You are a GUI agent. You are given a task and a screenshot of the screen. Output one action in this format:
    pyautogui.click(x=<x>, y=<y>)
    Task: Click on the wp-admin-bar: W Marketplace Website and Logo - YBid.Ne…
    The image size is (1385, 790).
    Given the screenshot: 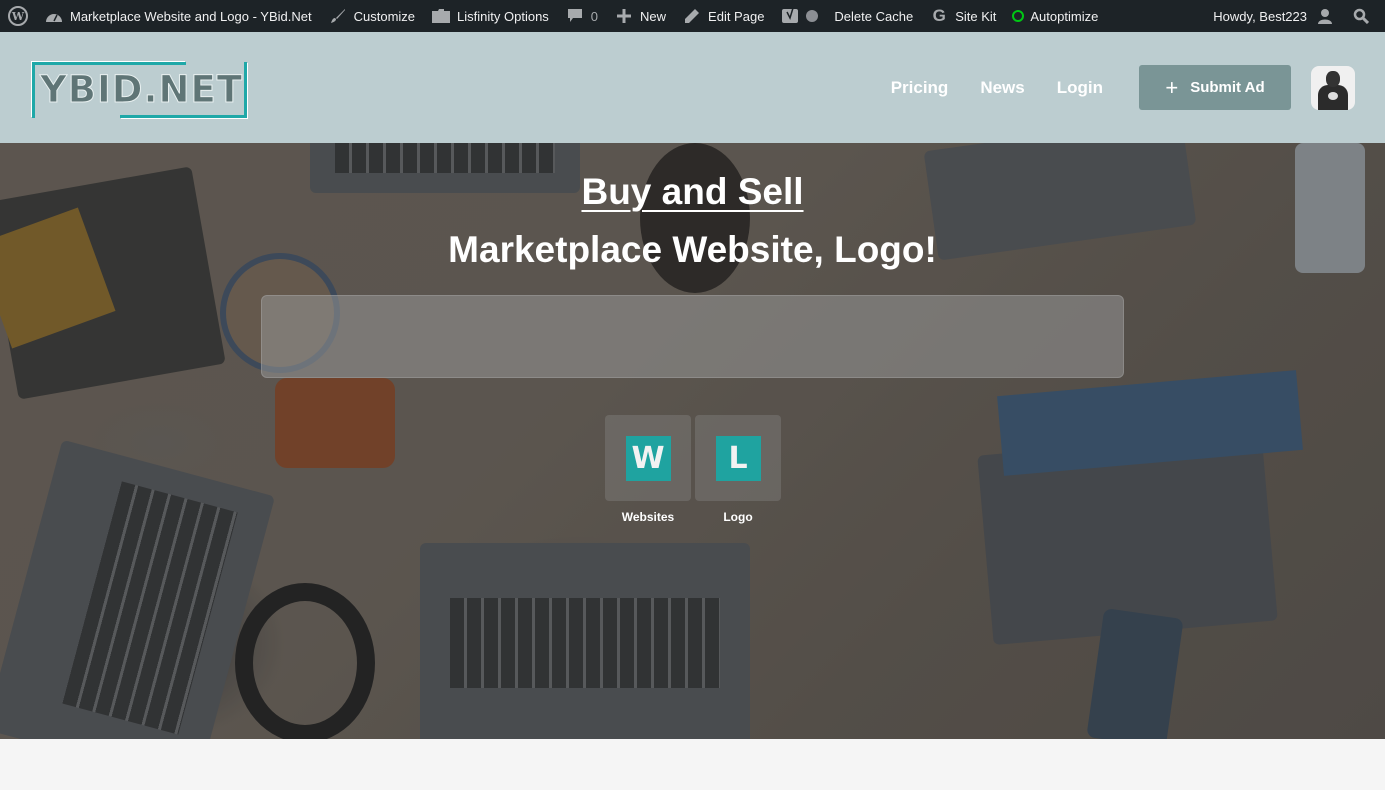 What is the action you would take?
    pyautogui.click(x=692, y=16)
    